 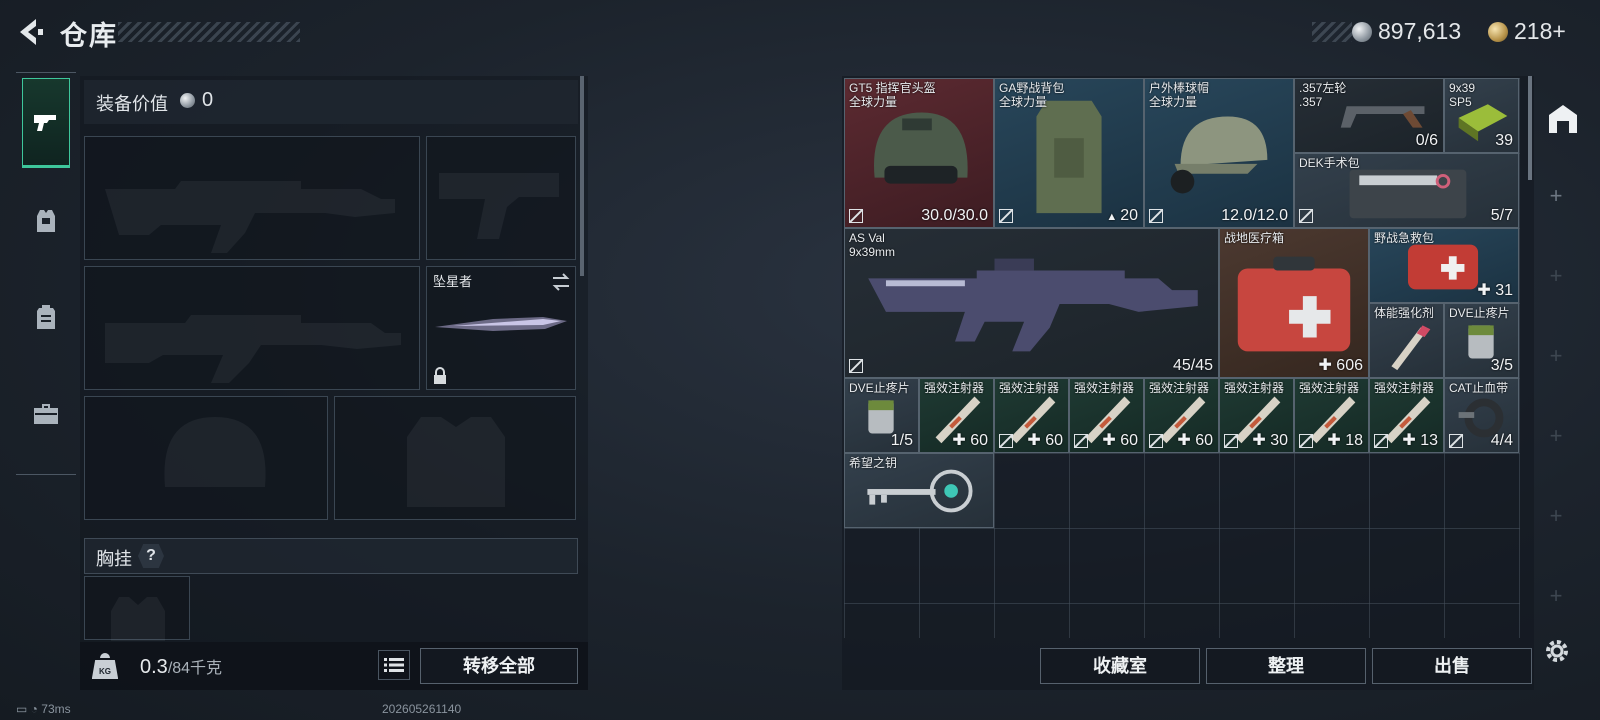 I want to click on item-potent-injector: 强效注射器 ✚ 18, so click(x=1331, y=415).